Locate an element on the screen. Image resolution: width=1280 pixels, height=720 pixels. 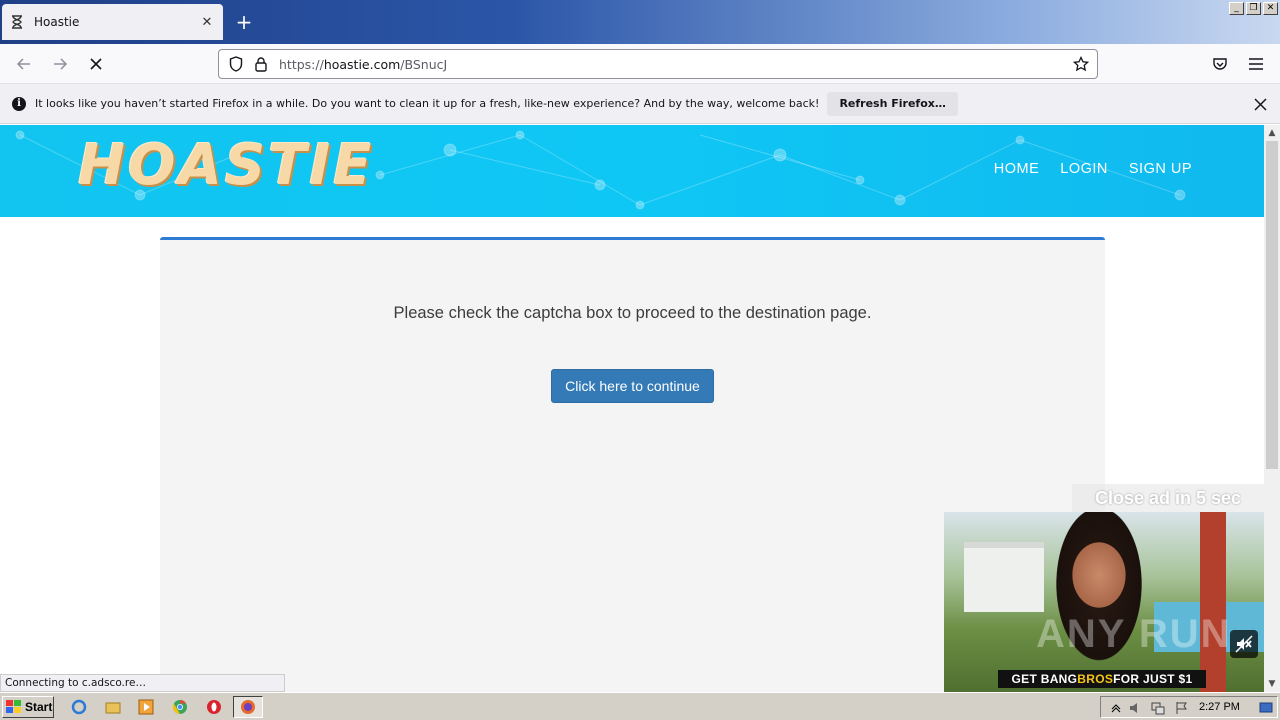
start-button: Start is located at coordinates (28, 707).